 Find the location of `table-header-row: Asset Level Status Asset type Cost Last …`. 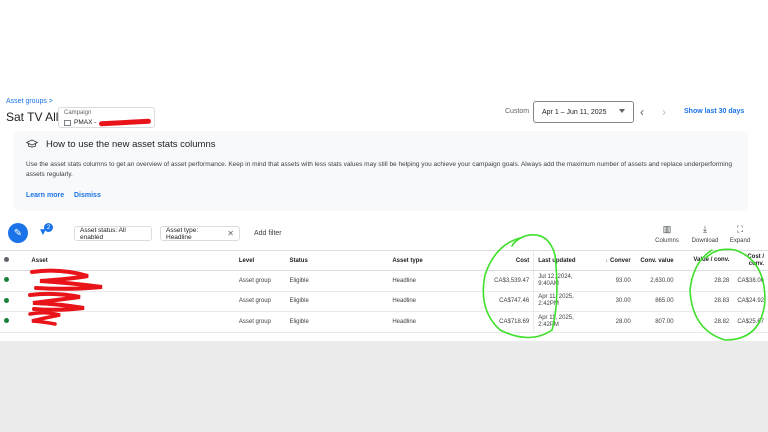

table-header-row: Asset Level Status Asset type Cost Last … is located at coordinates (384, 260).